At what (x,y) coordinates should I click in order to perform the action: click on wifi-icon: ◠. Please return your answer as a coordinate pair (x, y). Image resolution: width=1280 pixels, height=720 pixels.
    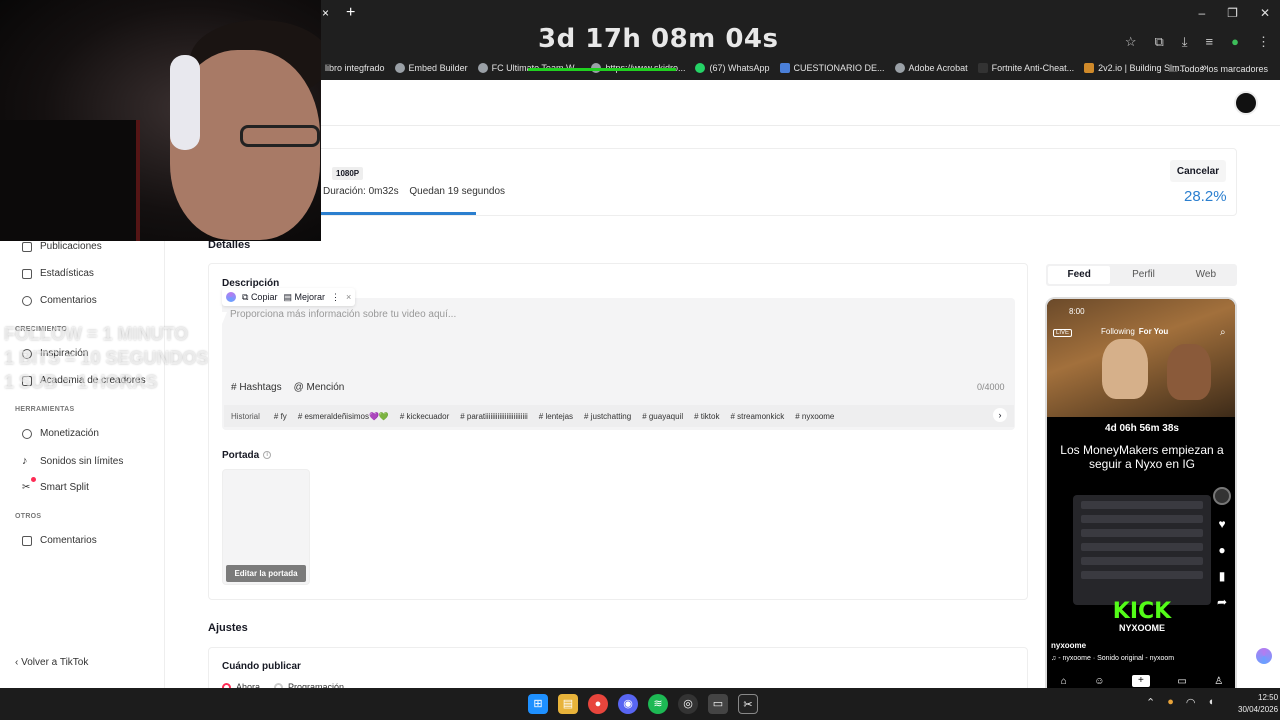
    Looking at the image, I should click on (1191, 702).